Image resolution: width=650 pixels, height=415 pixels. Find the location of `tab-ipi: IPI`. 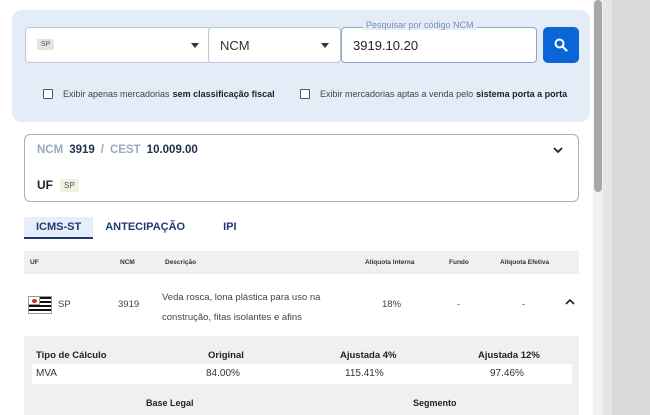

tab-ipi: IPI is located at coordinates (229, 228).